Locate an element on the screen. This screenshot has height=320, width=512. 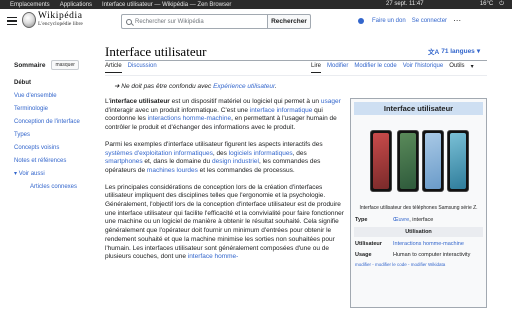
link-smartphones: smartphones is located at coordinates (124, 161).